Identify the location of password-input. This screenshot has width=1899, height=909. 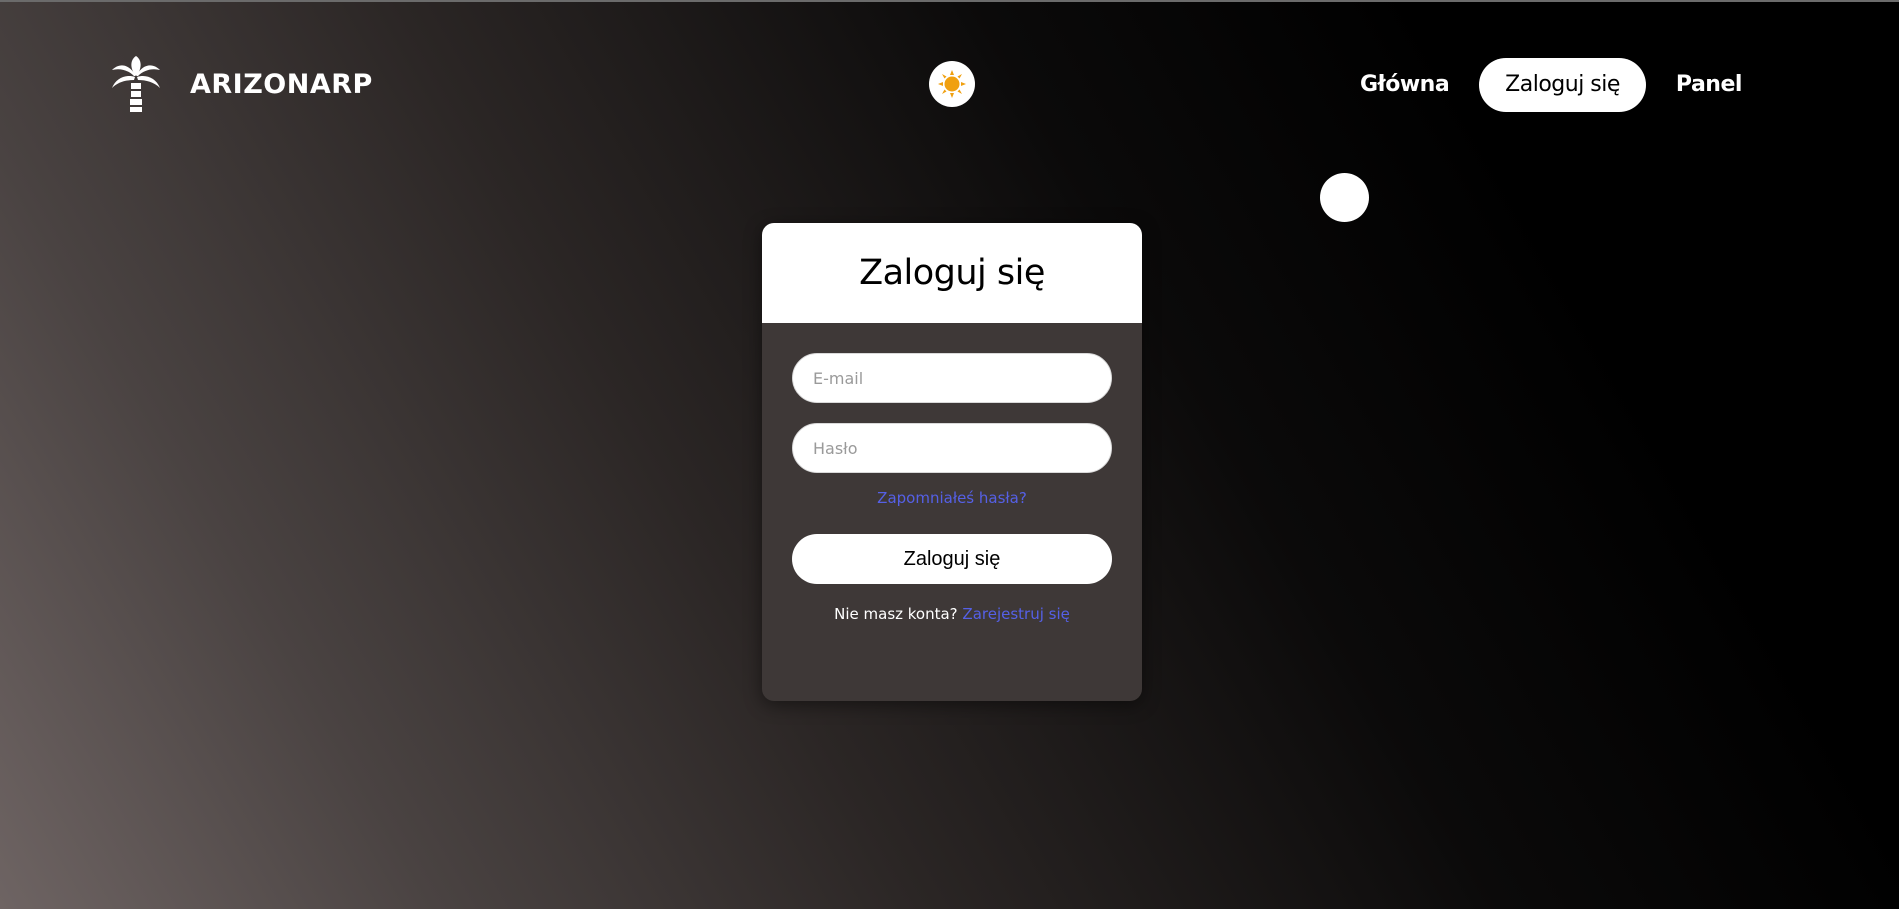
(952, 448).